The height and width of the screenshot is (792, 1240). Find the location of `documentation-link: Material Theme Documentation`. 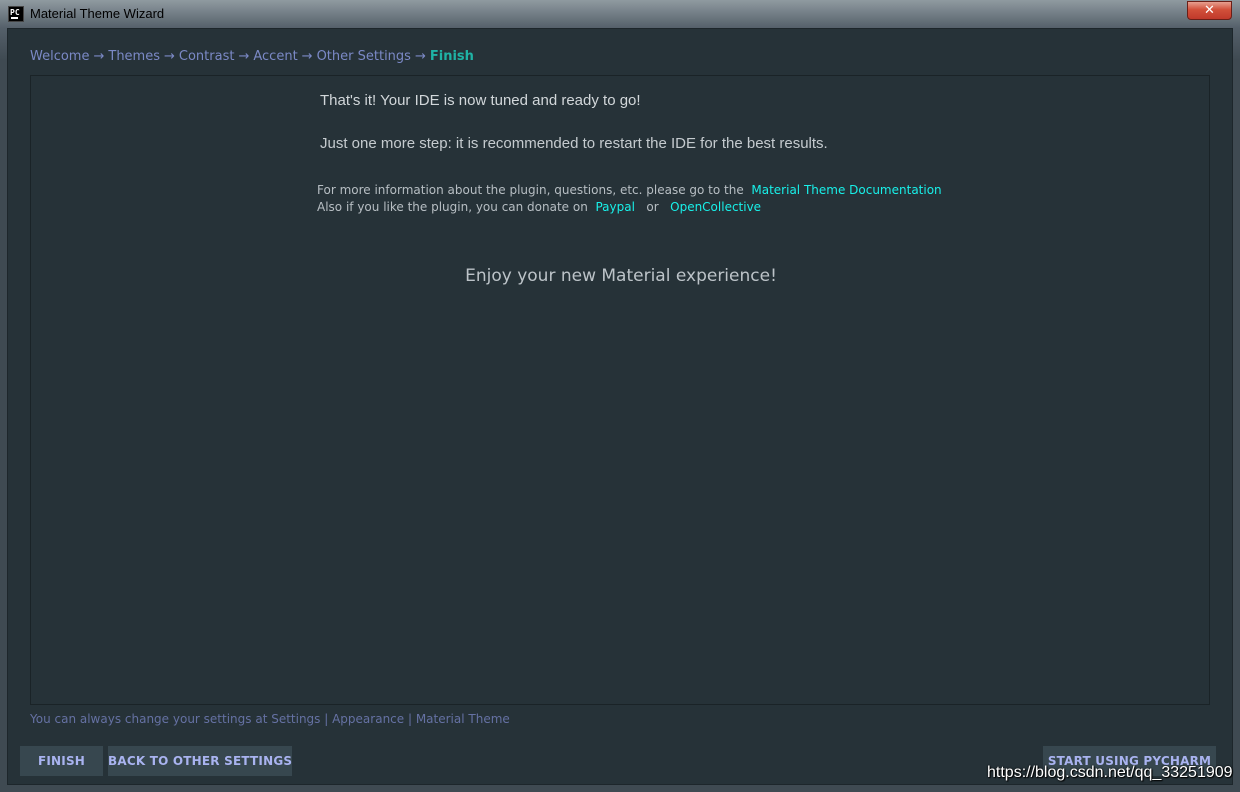

documentation-link: Material Theme Documentation is located at coordinates (846, 190).